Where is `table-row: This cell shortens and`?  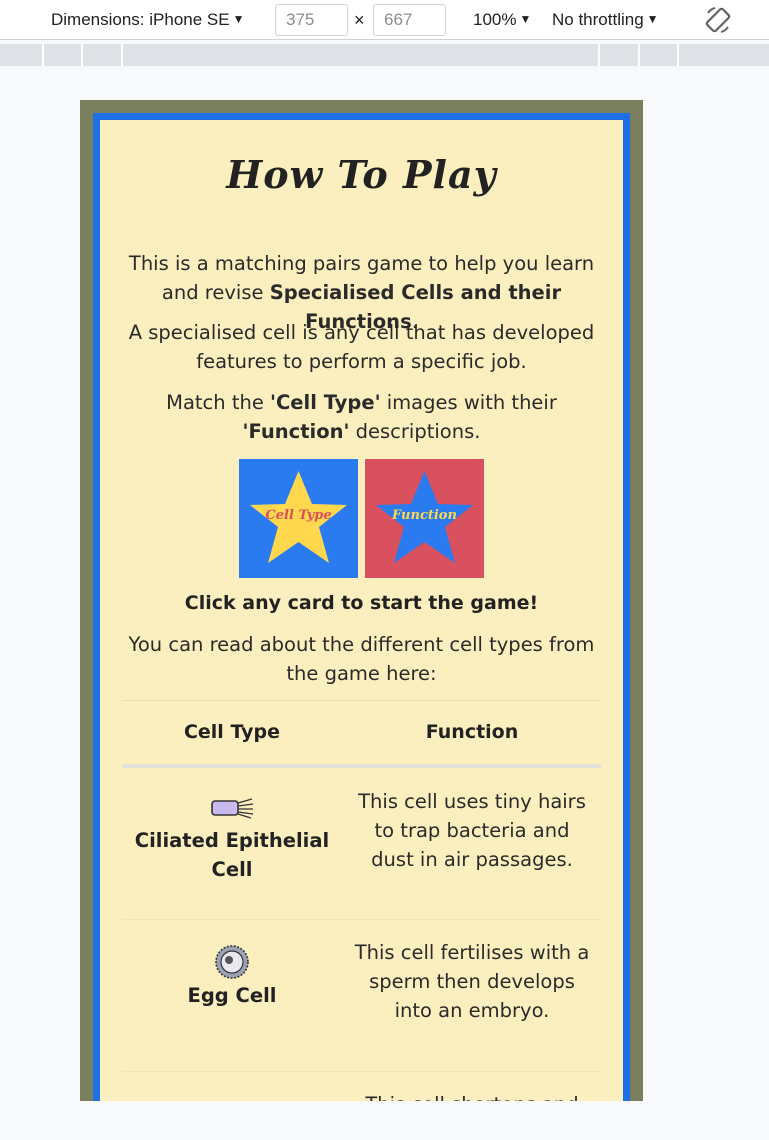 table-row: This cell shortens and is located at coordinates (361, 1086).